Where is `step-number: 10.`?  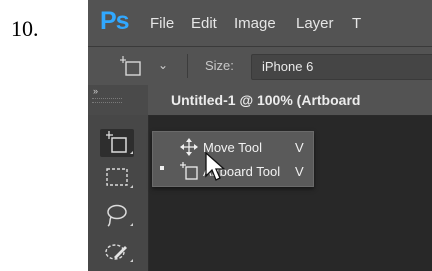
step-number: 10. is located at coordinates (25, 28).